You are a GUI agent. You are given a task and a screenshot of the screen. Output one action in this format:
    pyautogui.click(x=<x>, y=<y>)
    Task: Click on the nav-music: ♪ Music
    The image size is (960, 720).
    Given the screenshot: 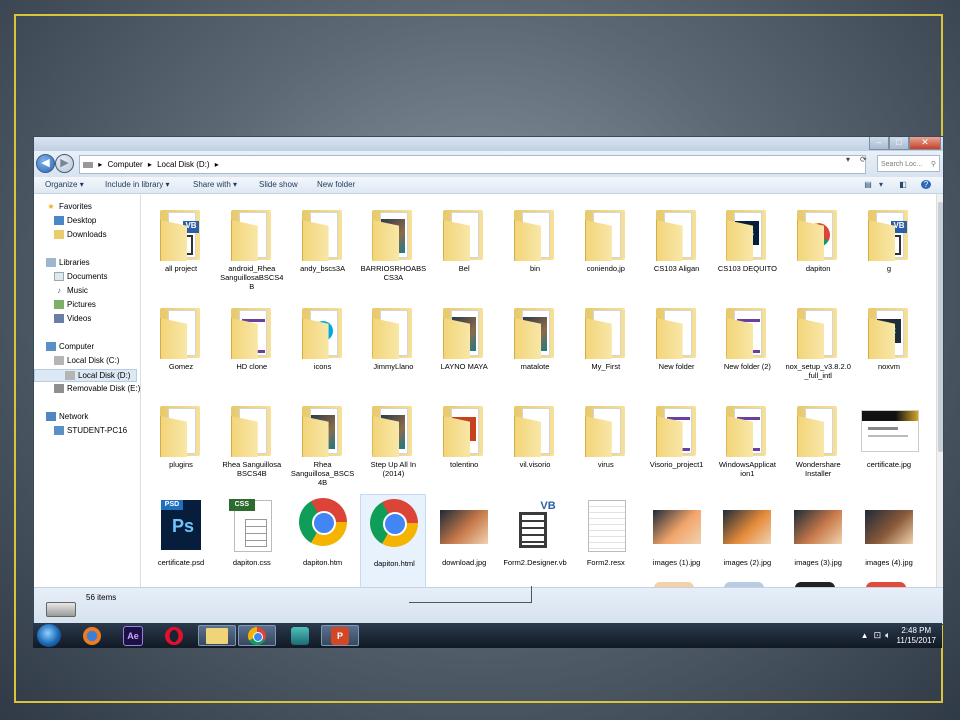 What is the action you would take?
    pyautogui.click(x=71, y=290)
    